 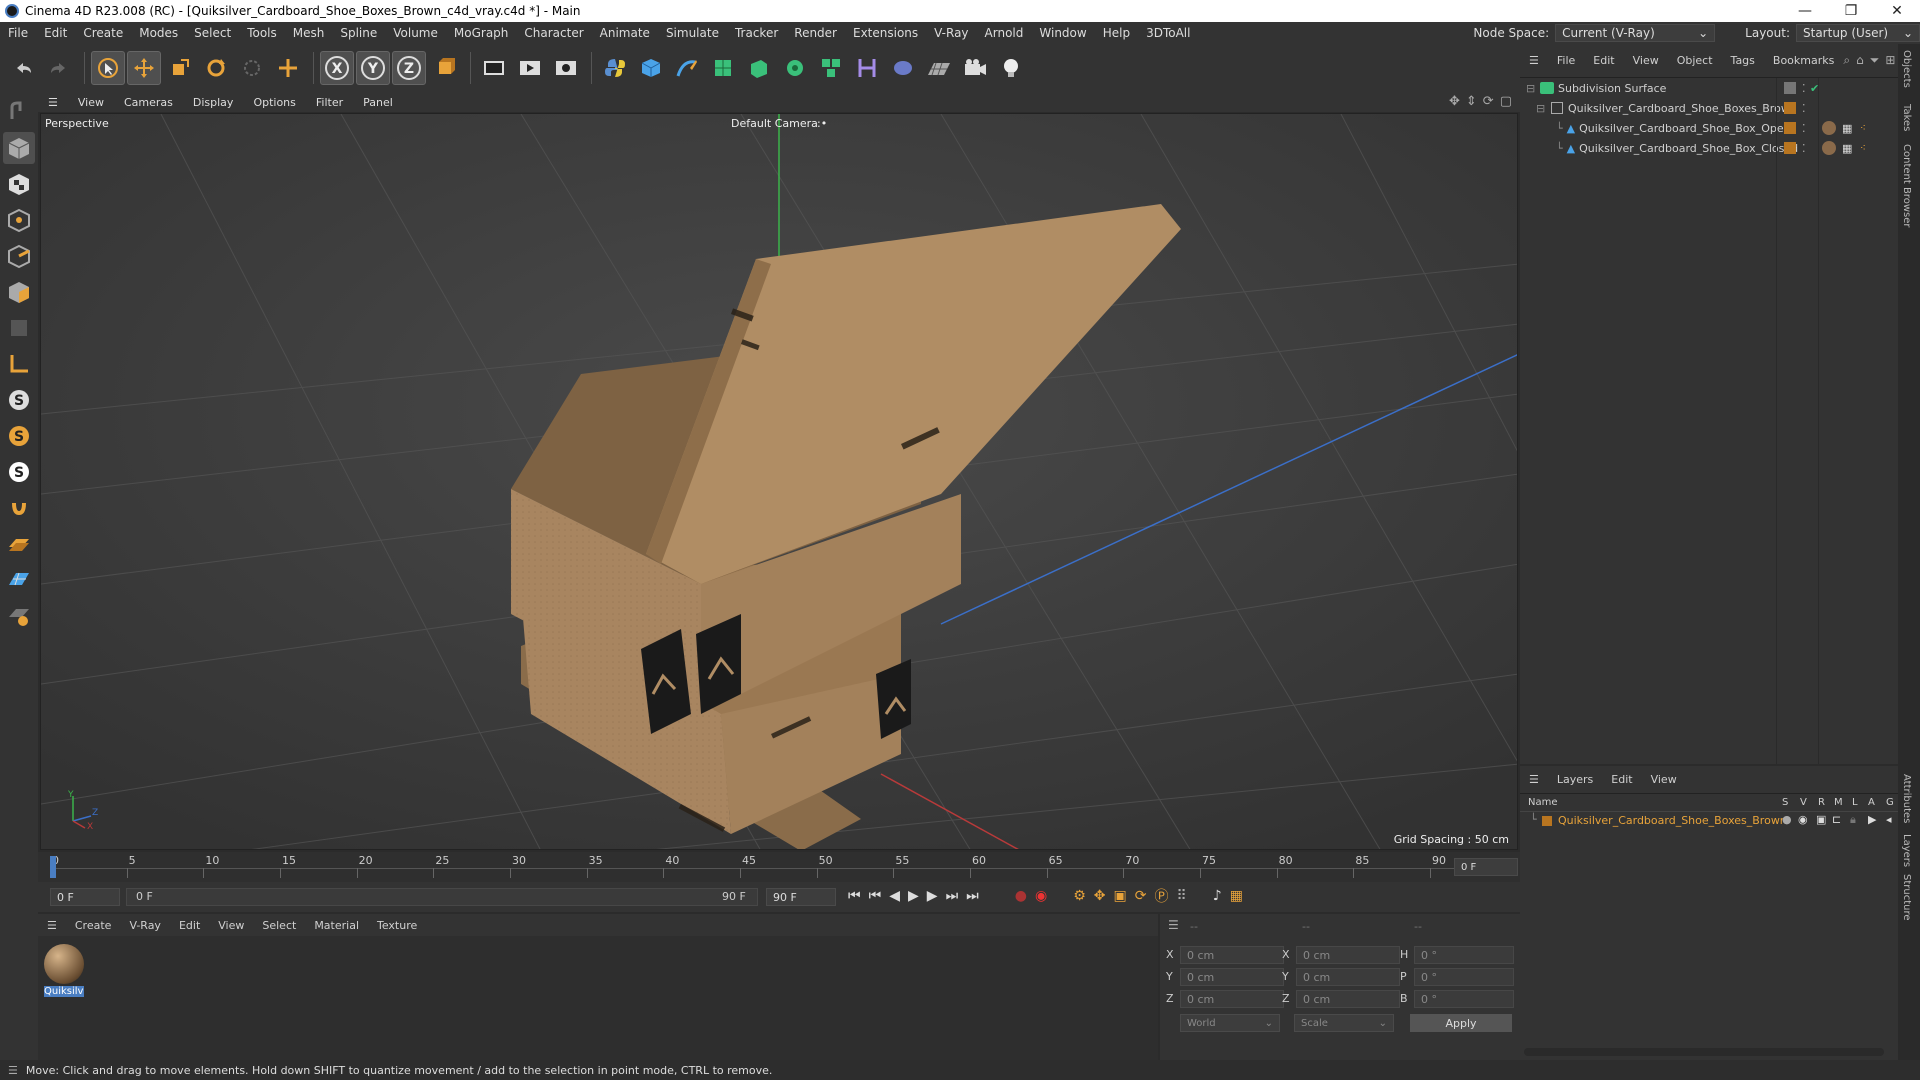 What do you see at coordinates (18, 33) in the screenshot?
I see `menu-file: File` at bounding box center [18, 33].